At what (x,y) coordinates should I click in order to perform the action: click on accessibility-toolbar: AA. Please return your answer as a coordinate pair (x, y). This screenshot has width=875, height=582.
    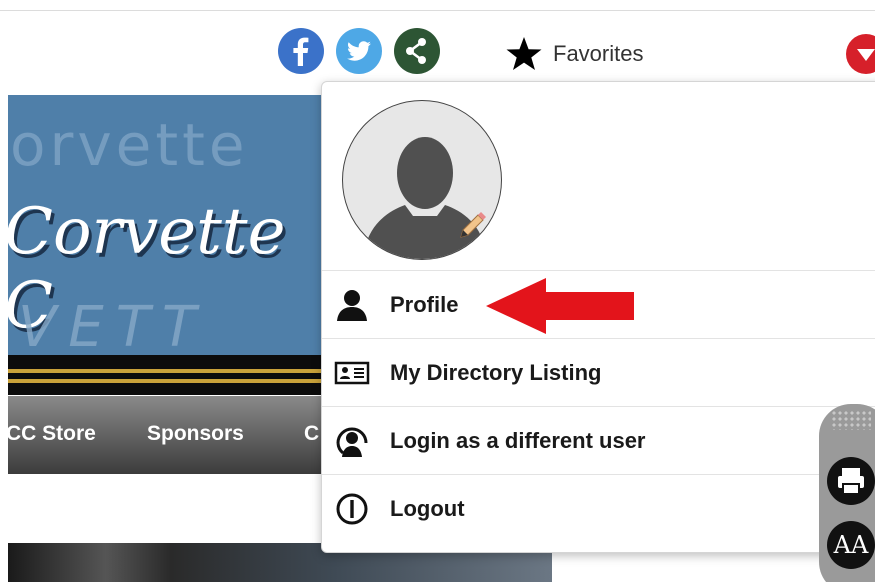
    Looking at the image, I should click on (847, 493).